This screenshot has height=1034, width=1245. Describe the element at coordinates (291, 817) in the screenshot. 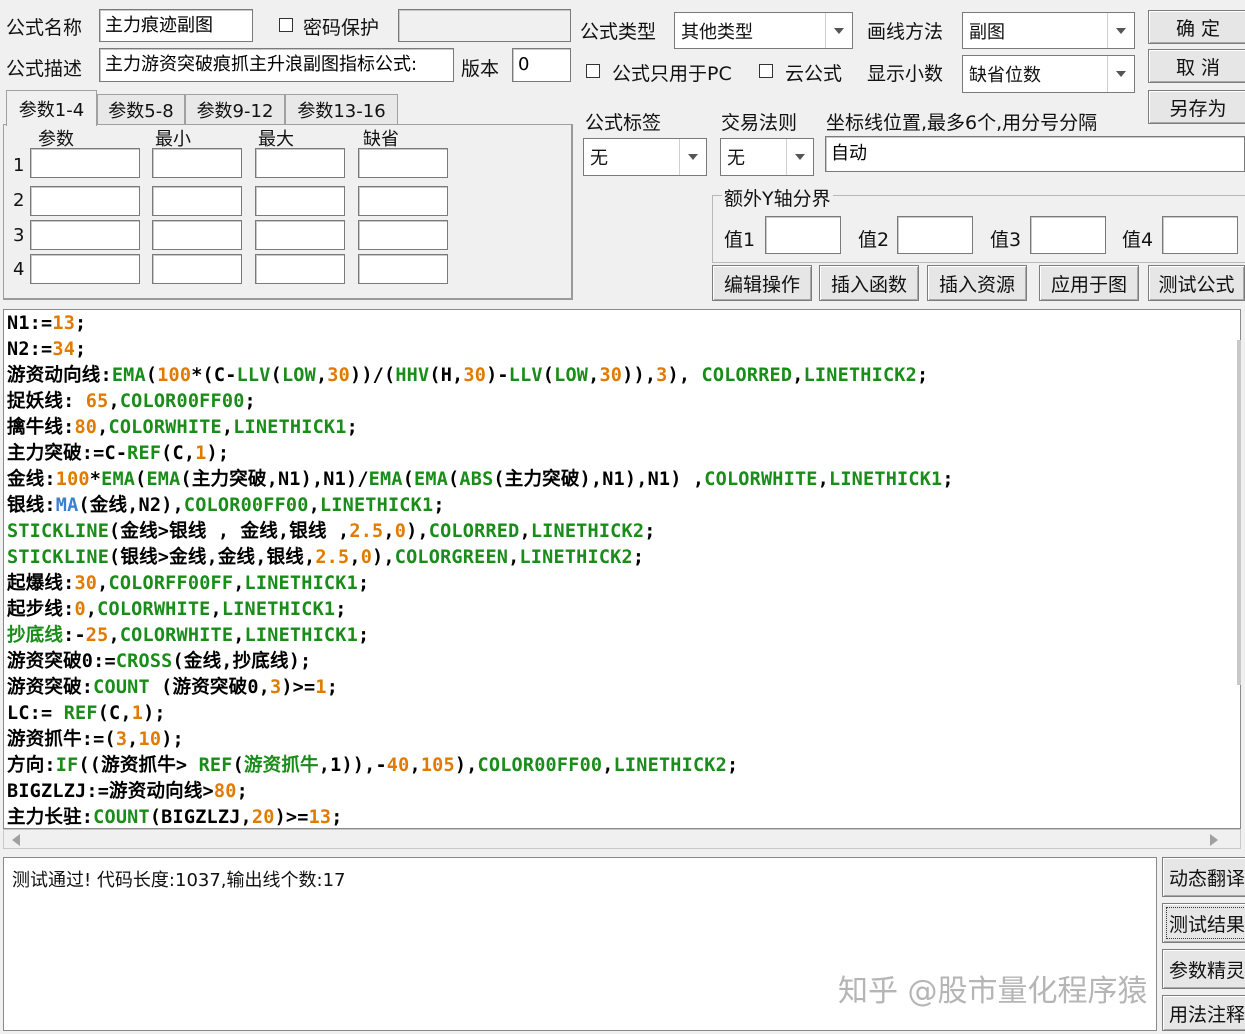

I see `code-token: )>=` at that location.